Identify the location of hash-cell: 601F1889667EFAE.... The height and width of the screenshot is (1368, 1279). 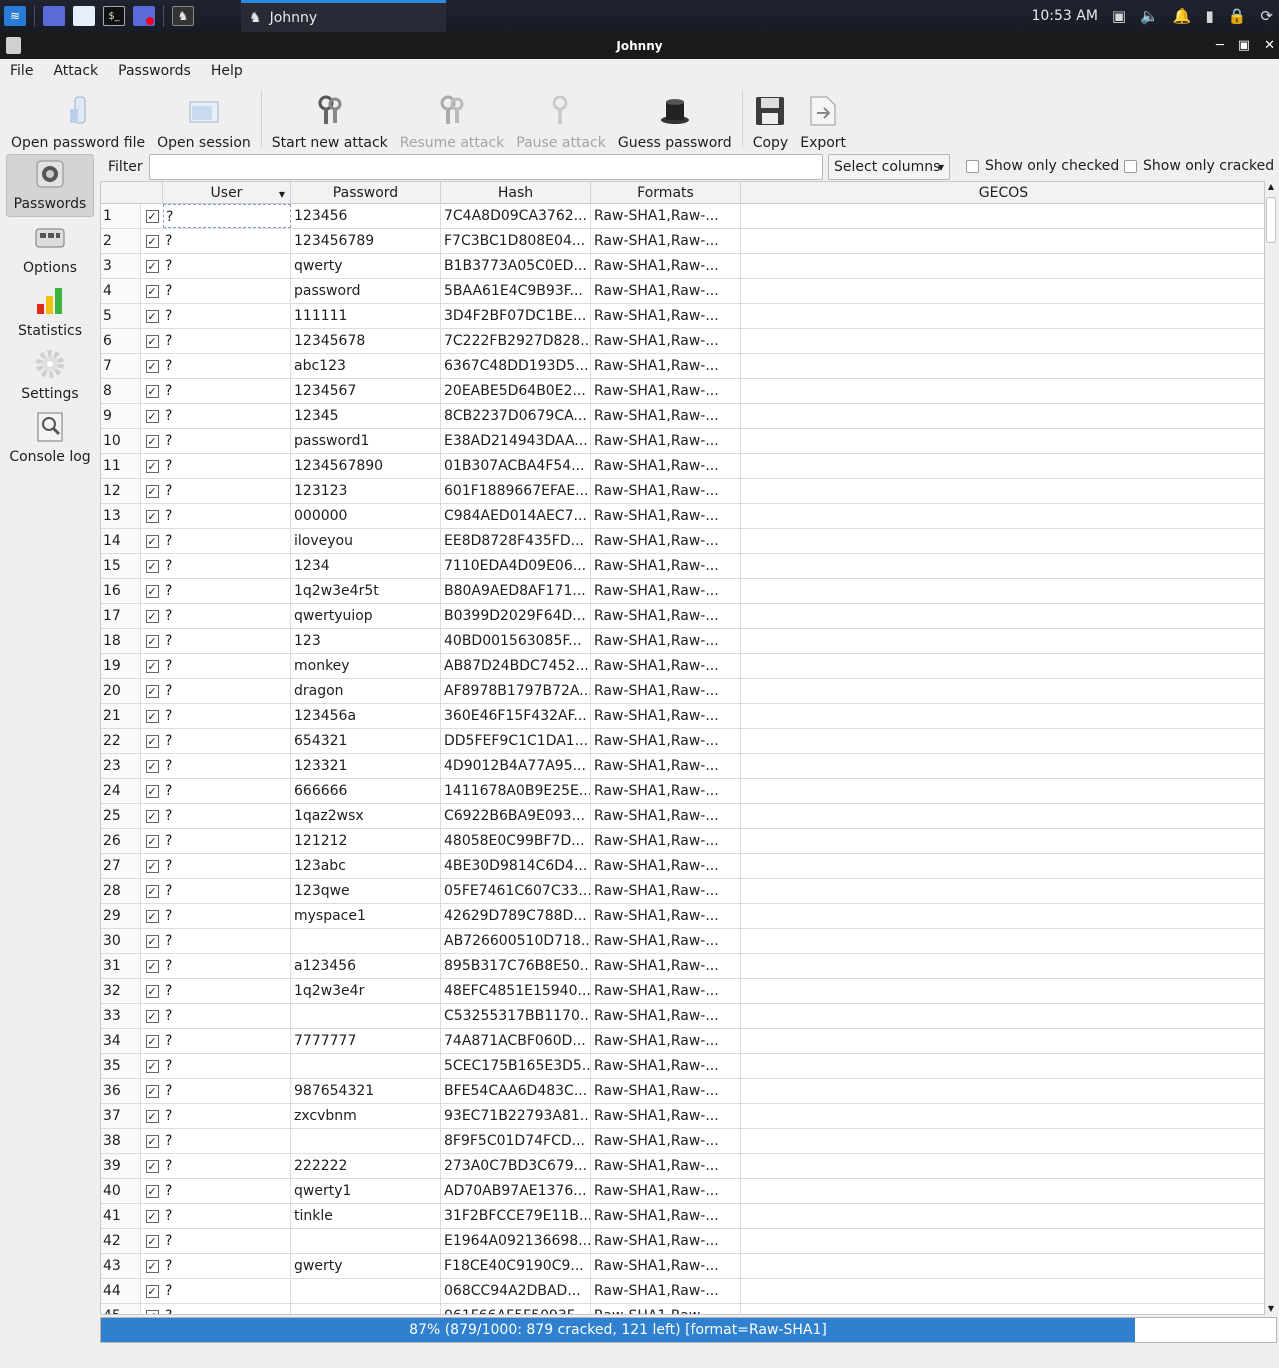
(516, 491).